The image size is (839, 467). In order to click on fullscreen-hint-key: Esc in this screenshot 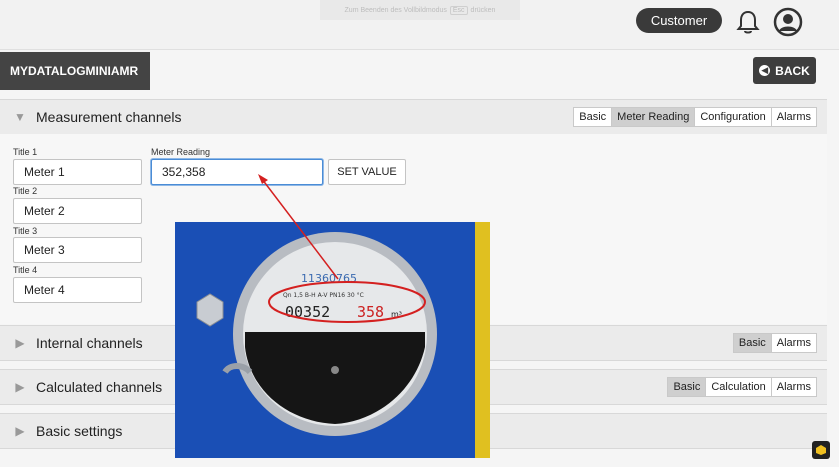, I will do `click(458, 10)`.